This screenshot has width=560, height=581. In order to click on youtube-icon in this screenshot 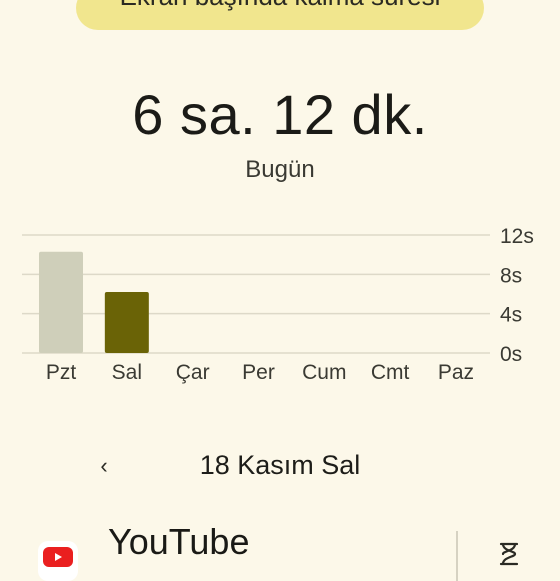, I will do `click(58, 561)`.